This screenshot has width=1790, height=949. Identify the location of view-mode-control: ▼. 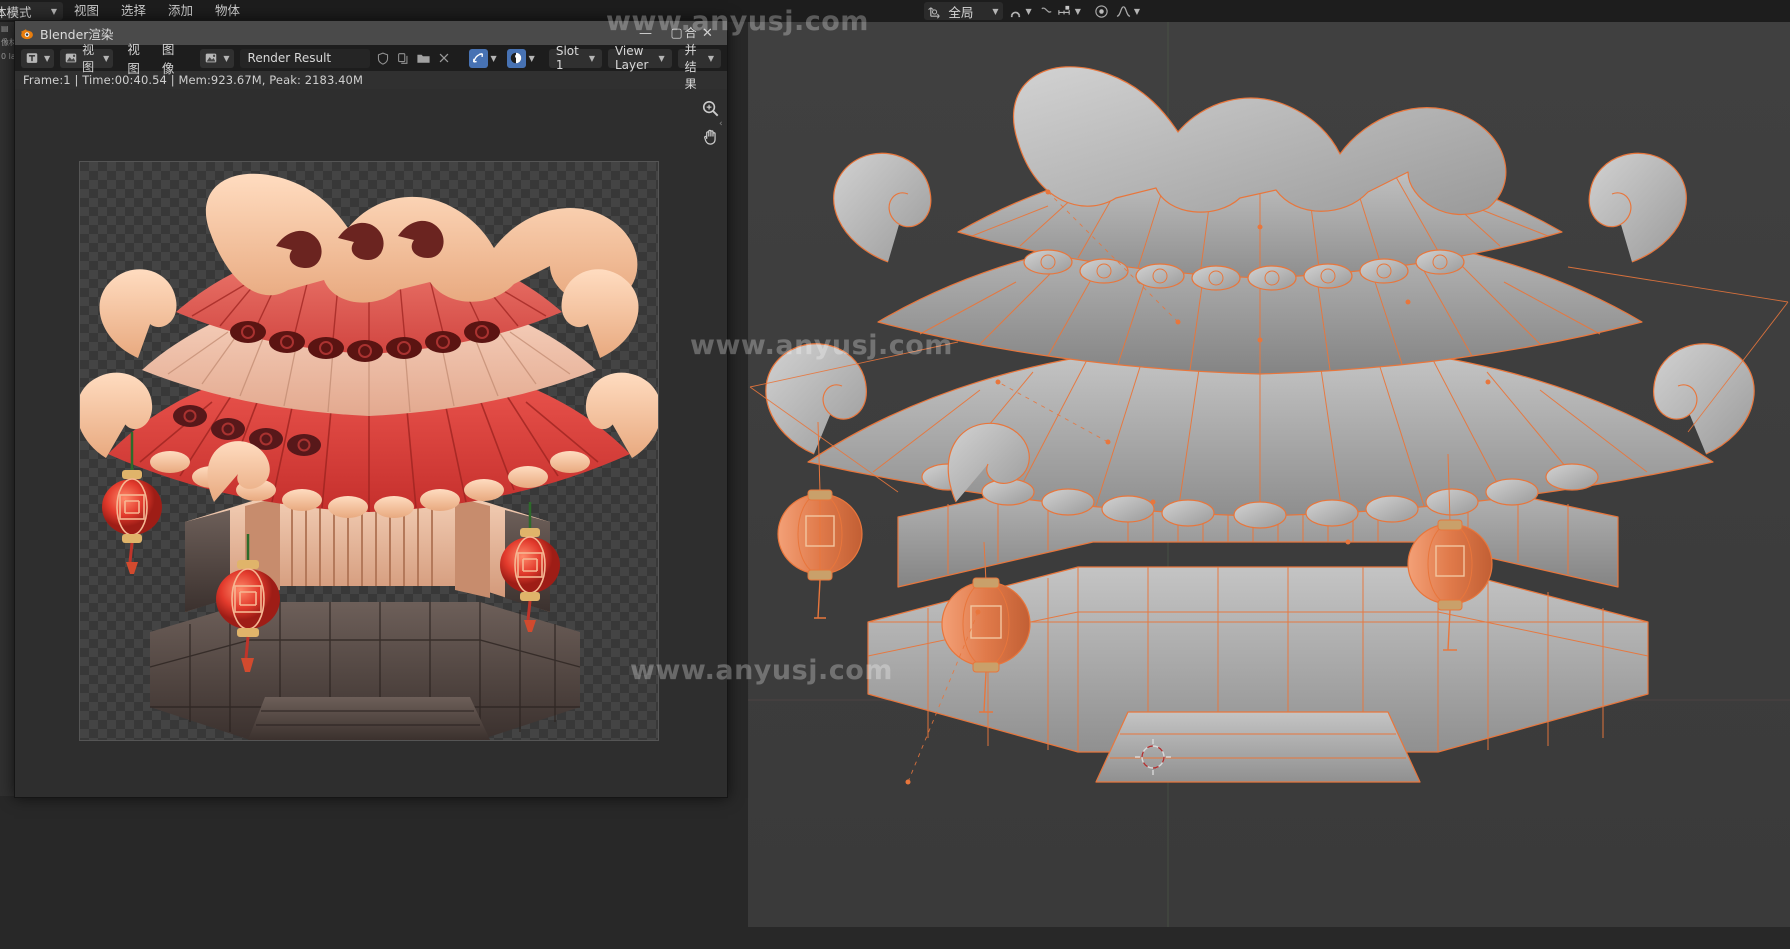
(521, 58).